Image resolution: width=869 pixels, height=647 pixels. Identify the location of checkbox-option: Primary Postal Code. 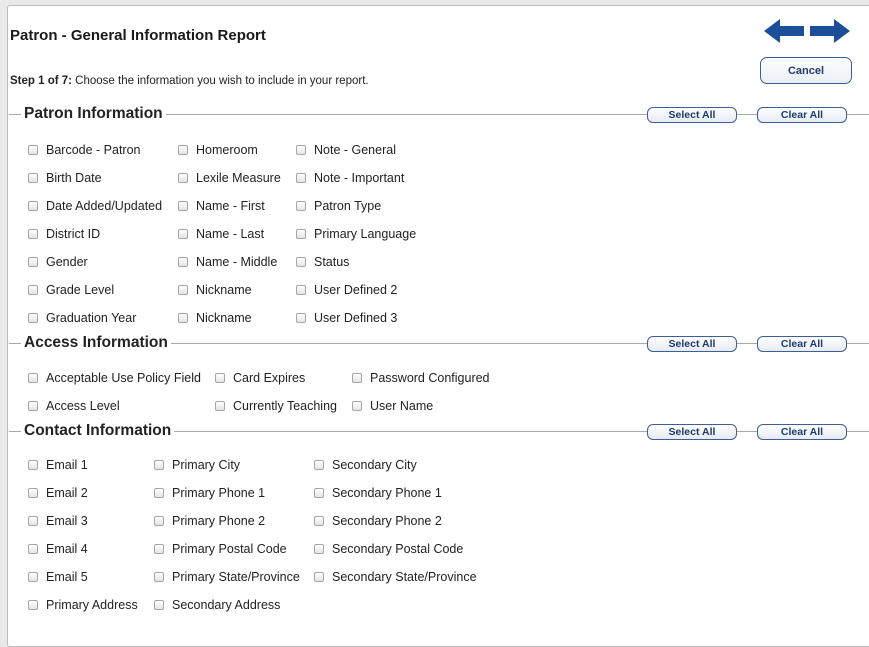
(220, 549).